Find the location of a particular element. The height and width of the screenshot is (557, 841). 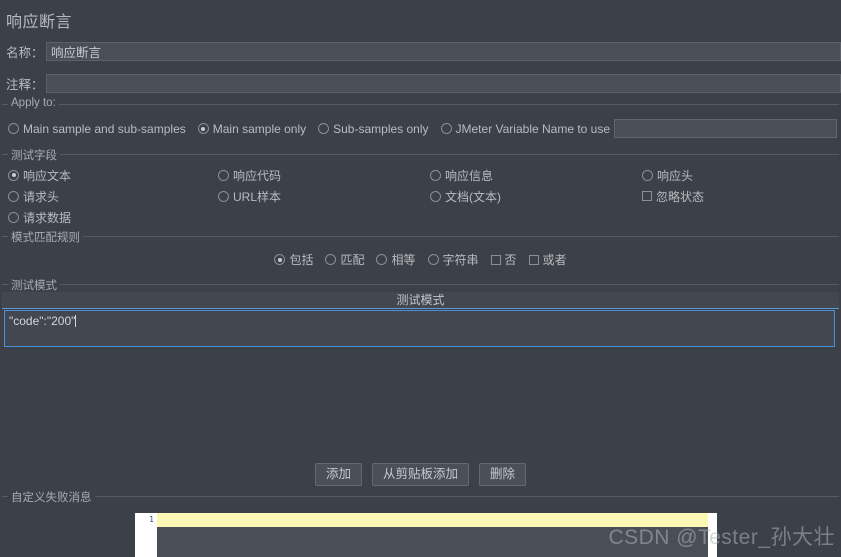

radio-main-sample-and-sub-samples: Main sample and sub-samples is located at coordinates (97, 129).